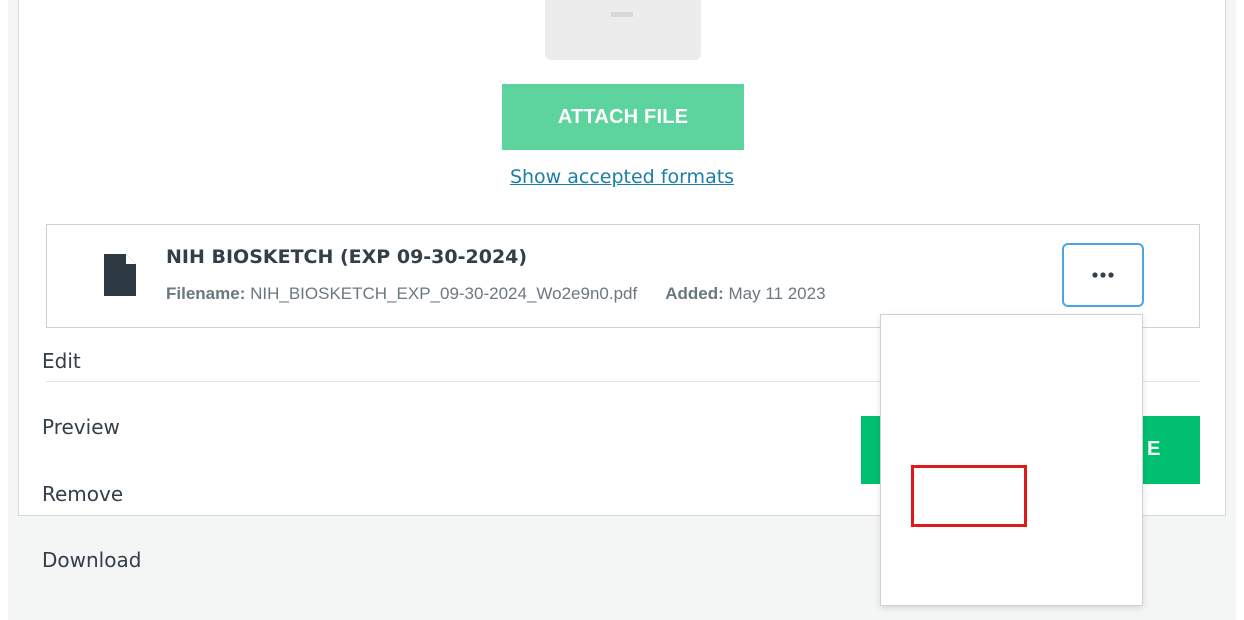  What do you see at coordinates (1154, 449) in the screenshot?
I see `save-button-label: E` at bounding box center [1154, 449].